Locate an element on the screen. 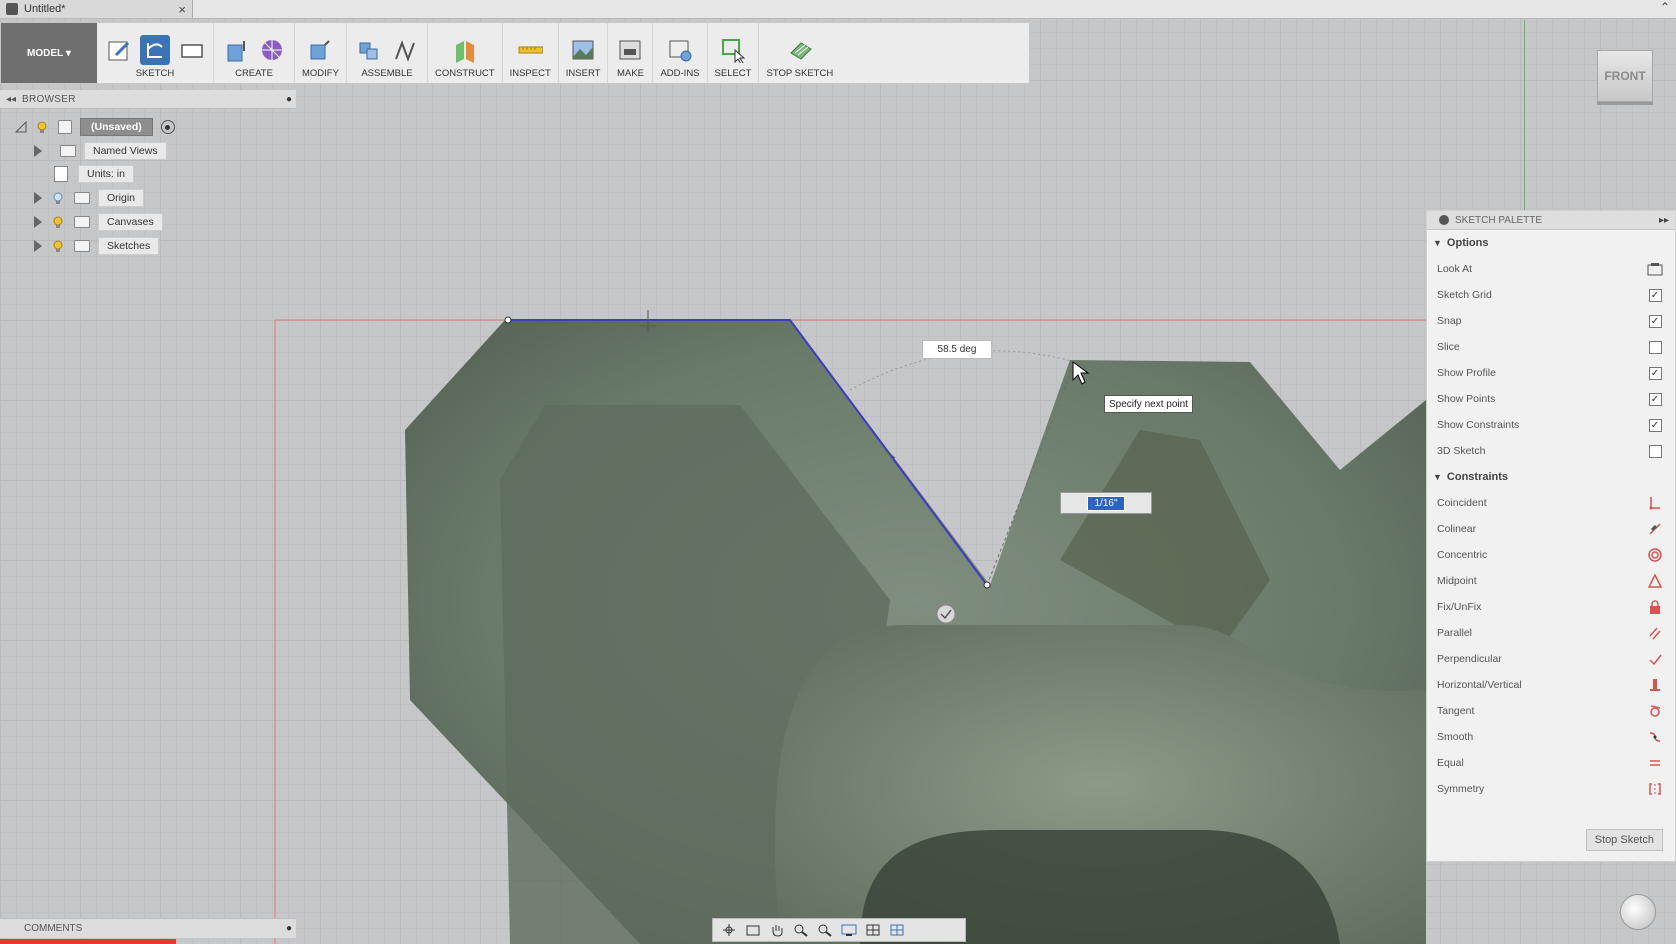 The image size is (1676, 944). toolbar-group-inspect: INSPECT is located at coordinates (531, 53).